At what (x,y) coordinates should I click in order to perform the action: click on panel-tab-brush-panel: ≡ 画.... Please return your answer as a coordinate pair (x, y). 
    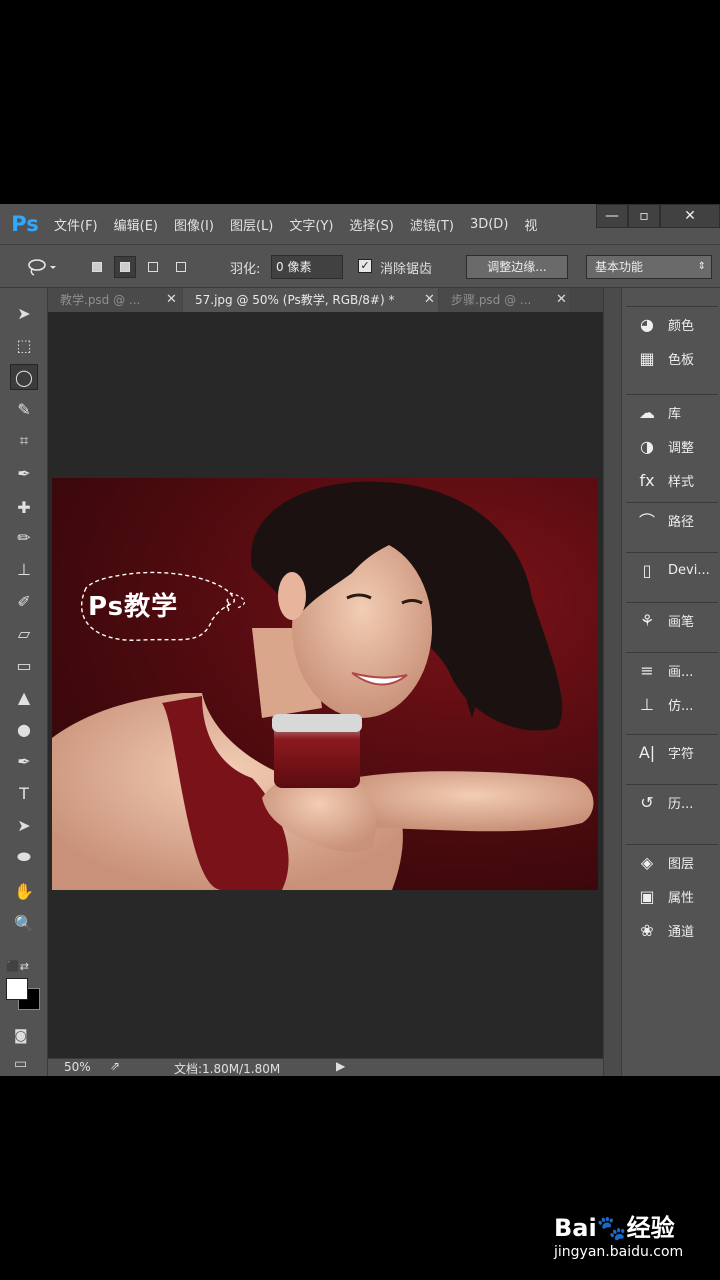
    Looking at the image, I should click on (672, 670).